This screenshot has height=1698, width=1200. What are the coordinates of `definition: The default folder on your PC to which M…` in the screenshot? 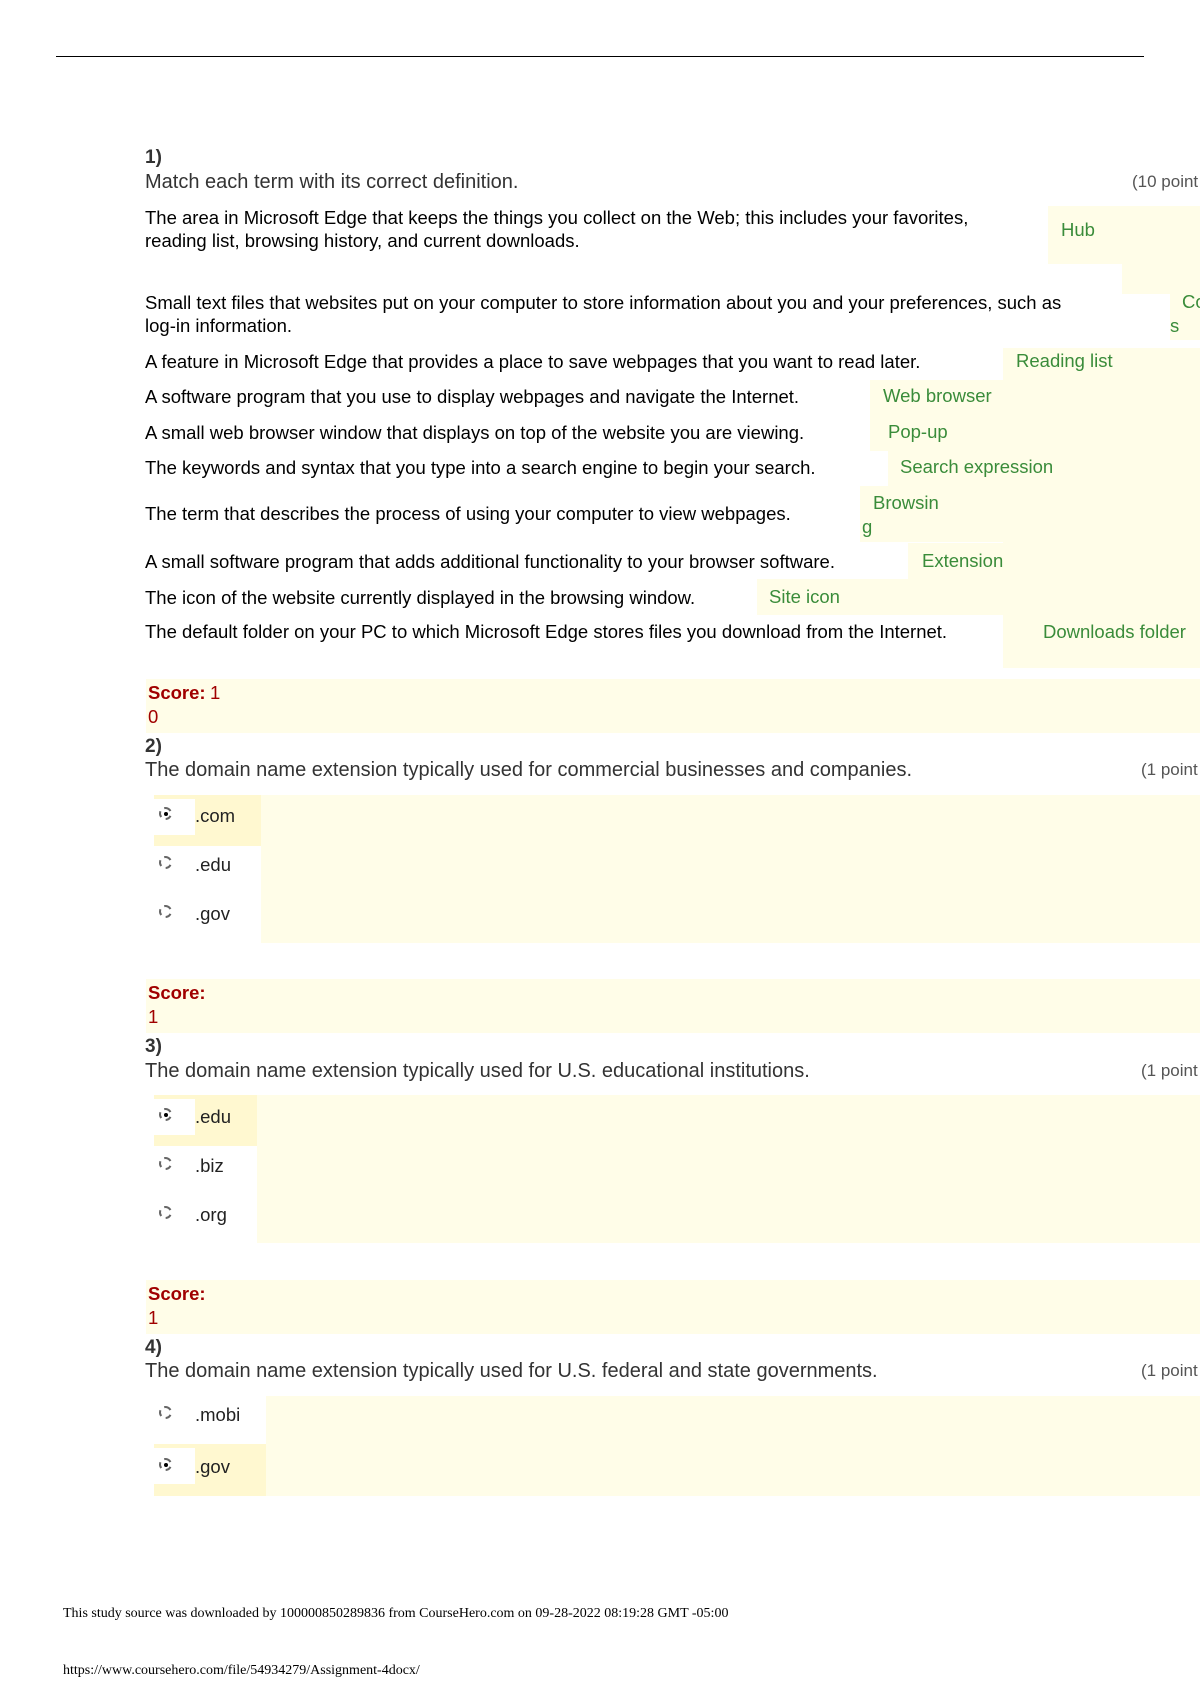 It's located at (546, 631).